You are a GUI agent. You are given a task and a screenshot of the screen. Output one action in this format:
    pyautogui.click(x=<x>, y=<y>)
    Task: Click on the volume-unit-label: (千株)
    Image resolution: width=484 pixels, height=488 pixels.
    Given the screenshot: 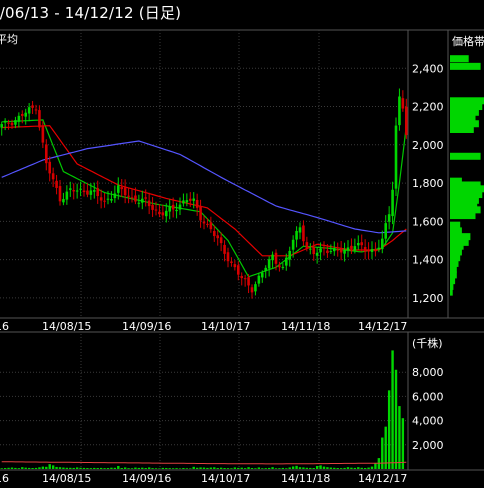 What is the action you would take?
    pyautogui.click(x=427, y=343)
    